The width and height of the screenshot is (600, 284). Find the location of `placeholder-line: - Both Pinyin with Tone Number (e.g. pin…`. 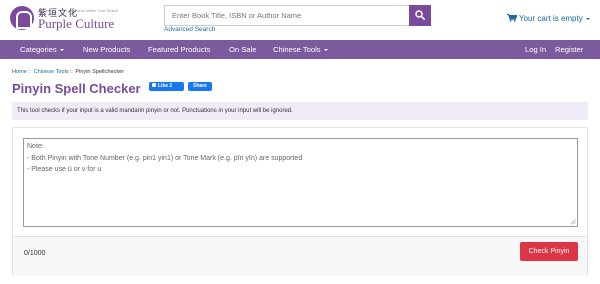

placeholder-line: - Both Pinyin with Tone Number (e.g. pin… is located at coordinates (165, 158).